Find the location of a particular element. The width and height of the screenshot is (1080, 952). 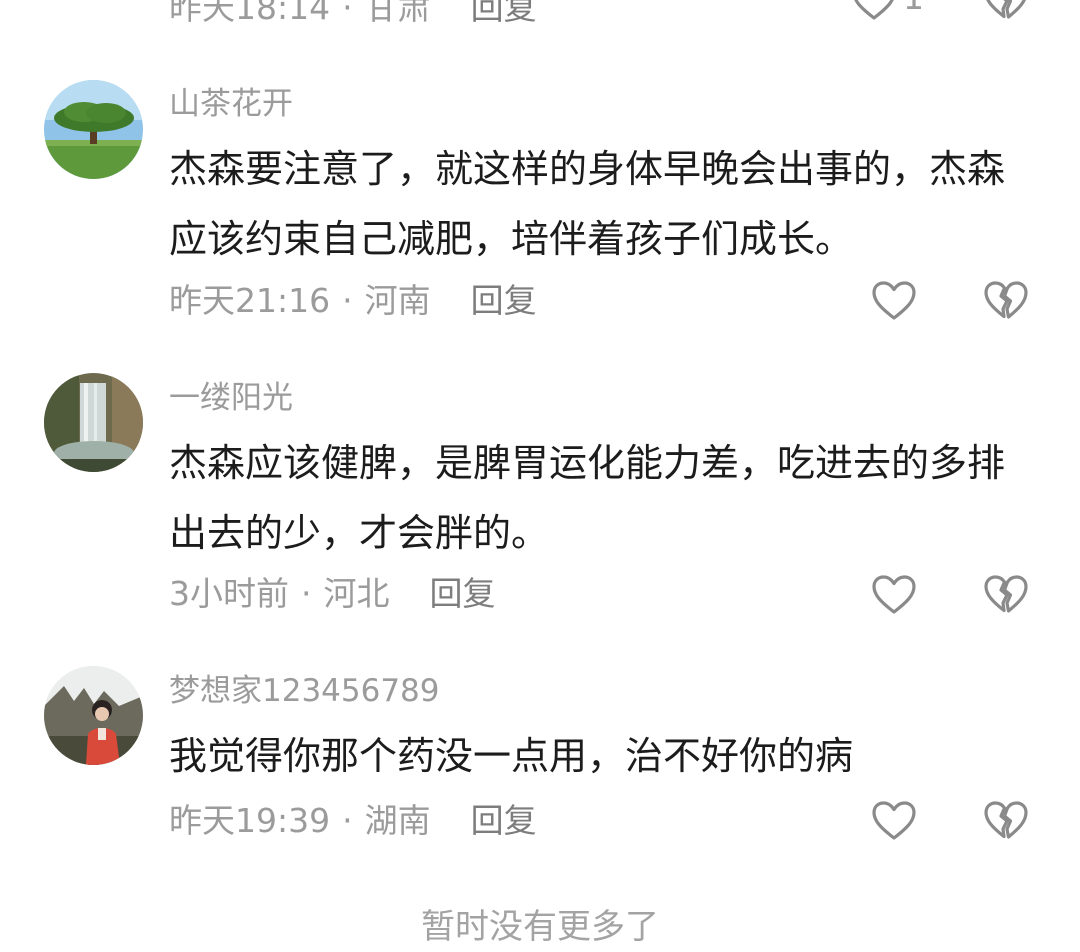

comment-time: 昨天18:14 is located at coordinates (250, 13).